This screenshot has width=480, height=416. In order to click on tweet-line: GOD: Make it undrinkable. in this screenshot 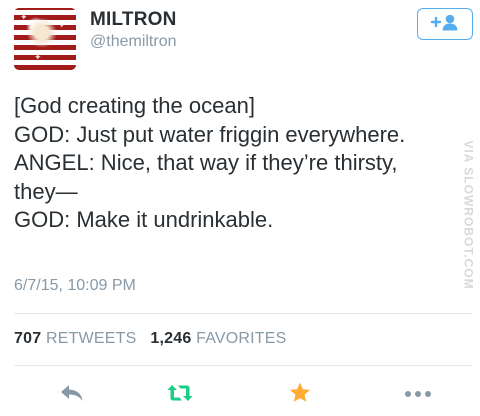, I will do `click(144, 219)`.